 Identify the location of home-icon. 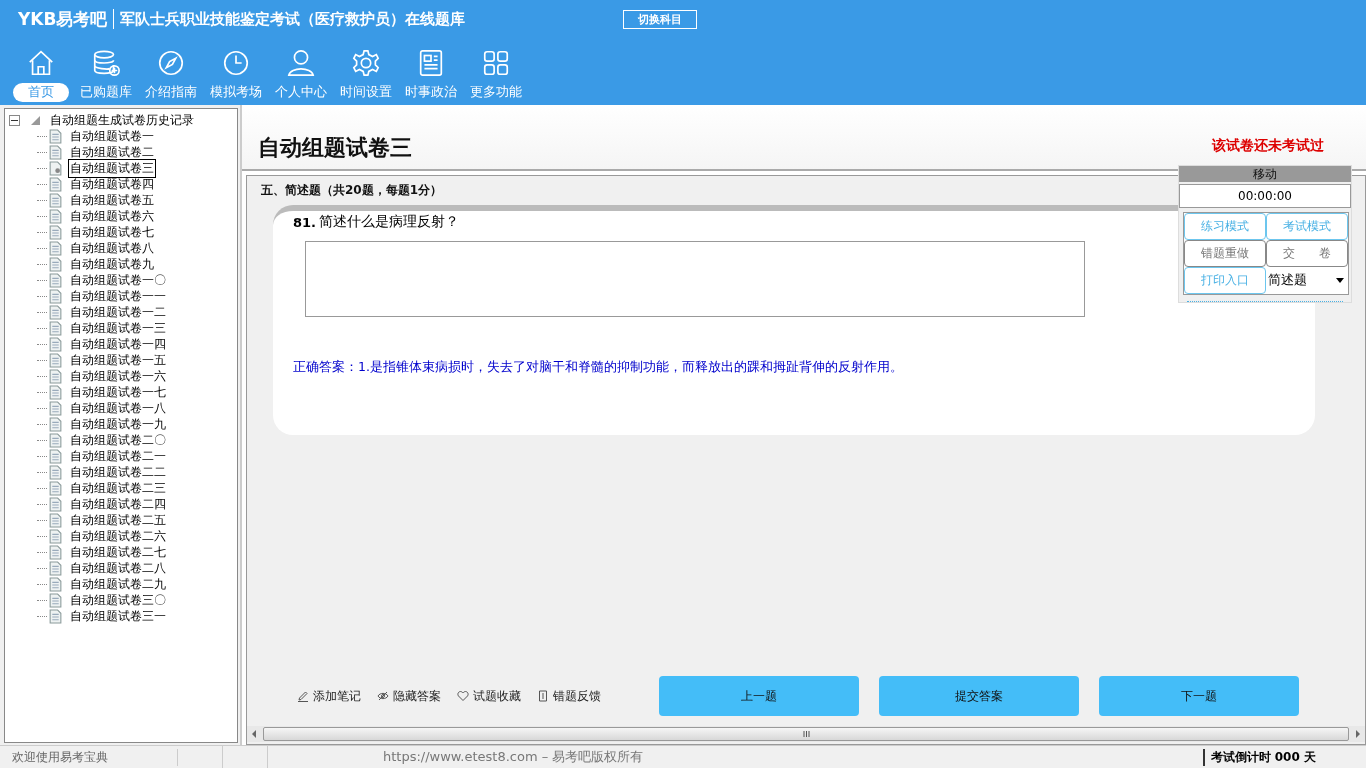
(41, 63).